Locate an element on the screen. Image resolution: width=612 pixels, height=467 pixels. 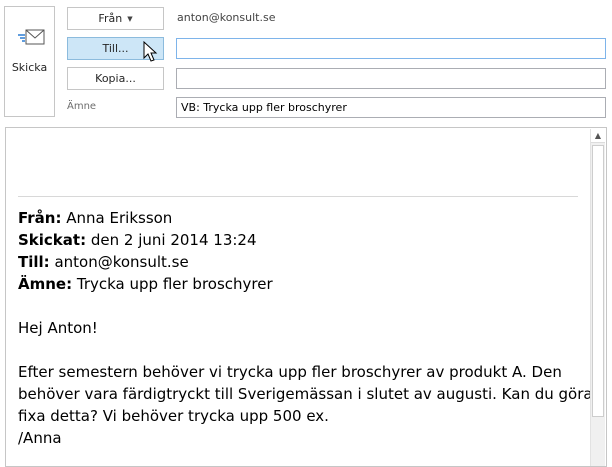
quoted-from-row: Från: Anna Eriksson is located at coordinates (95, 218).